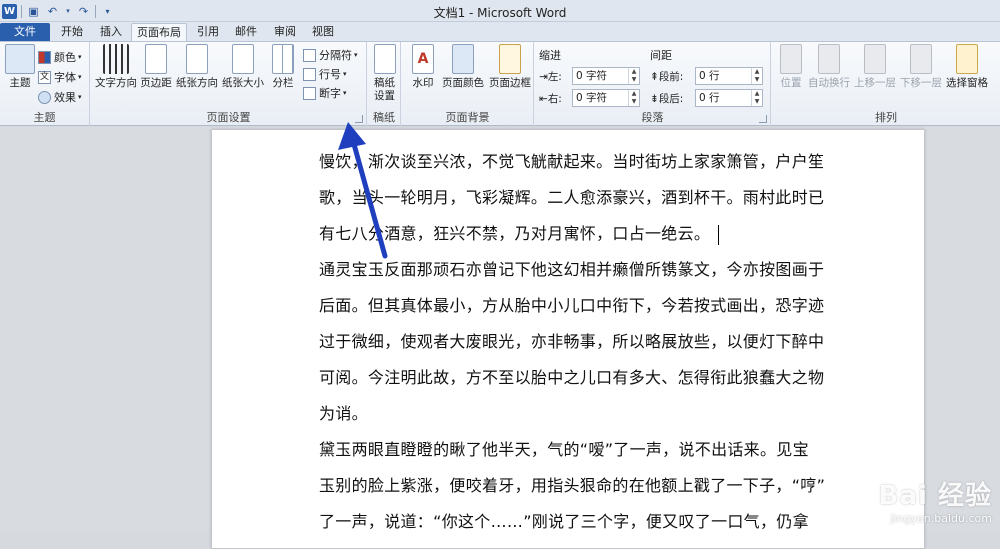 The height and width of the screenshot is (549, 1000). What do you see at coordinates (661, 55) in the screenshot?
I see `spacing-label: 间距` at bounding box center [661, 55].